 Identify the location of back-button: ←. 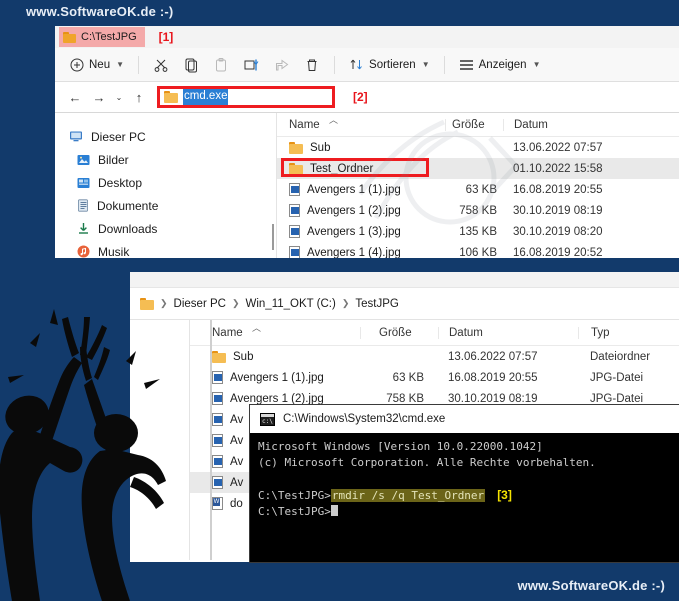
(75, 97).